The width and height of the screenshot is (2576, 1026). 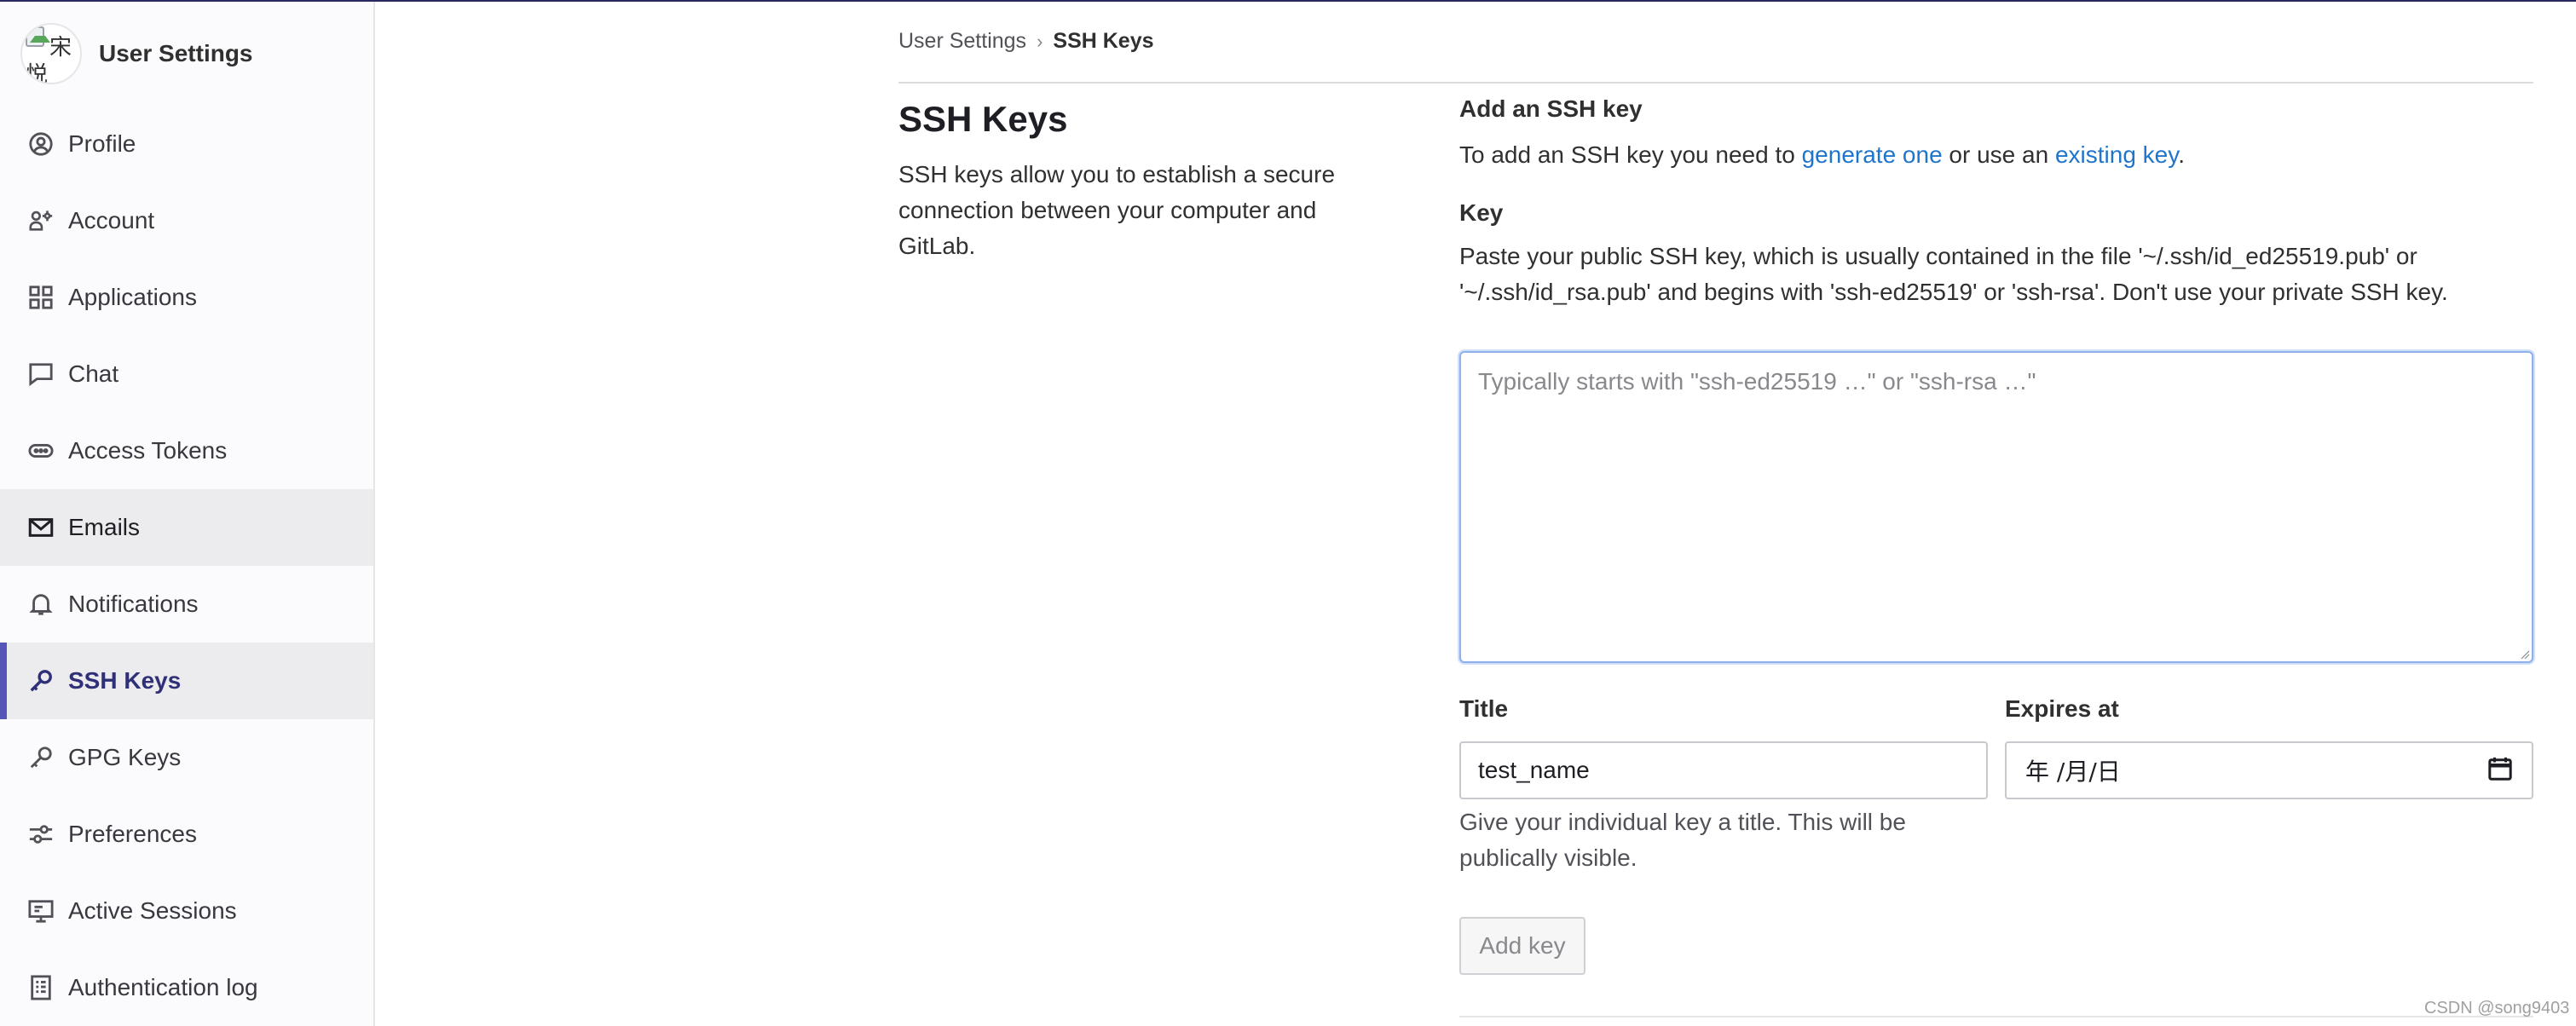 What do you see at coordinates (1481, 212) in the screenshot?
I see `key-label: Key` at bounding box center [1481, 212].